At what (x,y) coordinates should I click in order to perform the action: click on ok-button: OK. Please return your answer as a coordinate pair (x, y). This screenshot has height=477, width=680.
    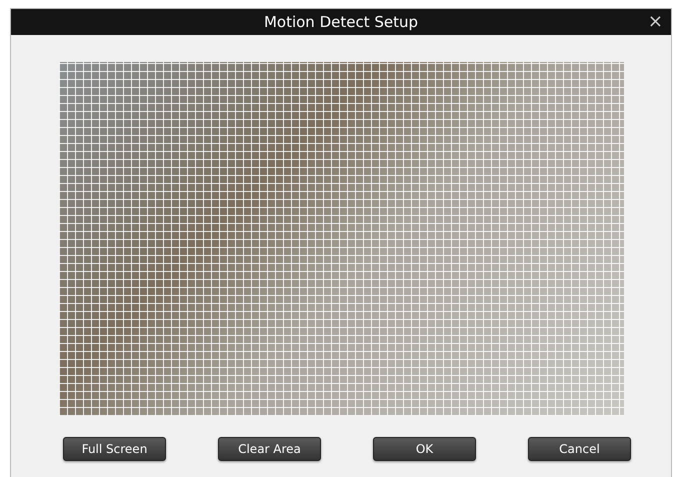
    Looking at the image, I should click on (424, 449).